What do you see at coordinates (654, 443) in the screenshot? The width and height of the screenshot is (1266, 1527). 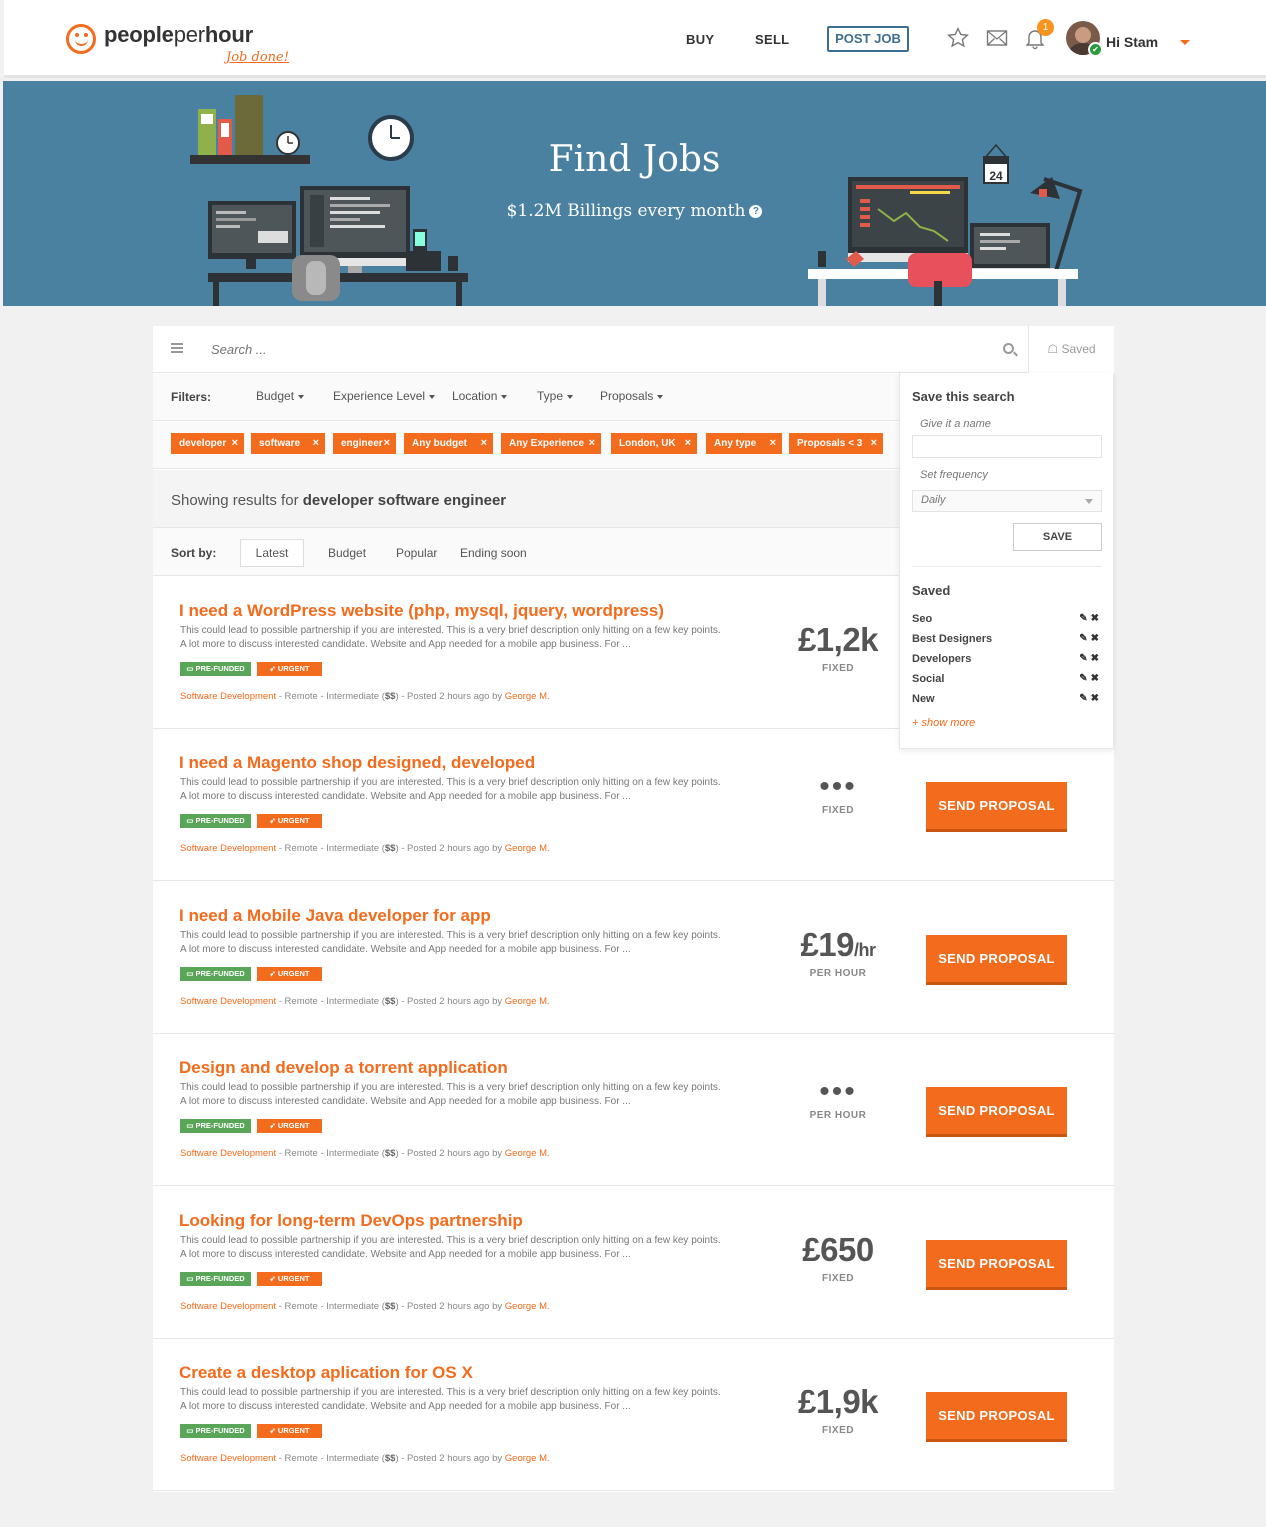 I see `filter-tag: London, UK ×` at bounding box center [654, 443].